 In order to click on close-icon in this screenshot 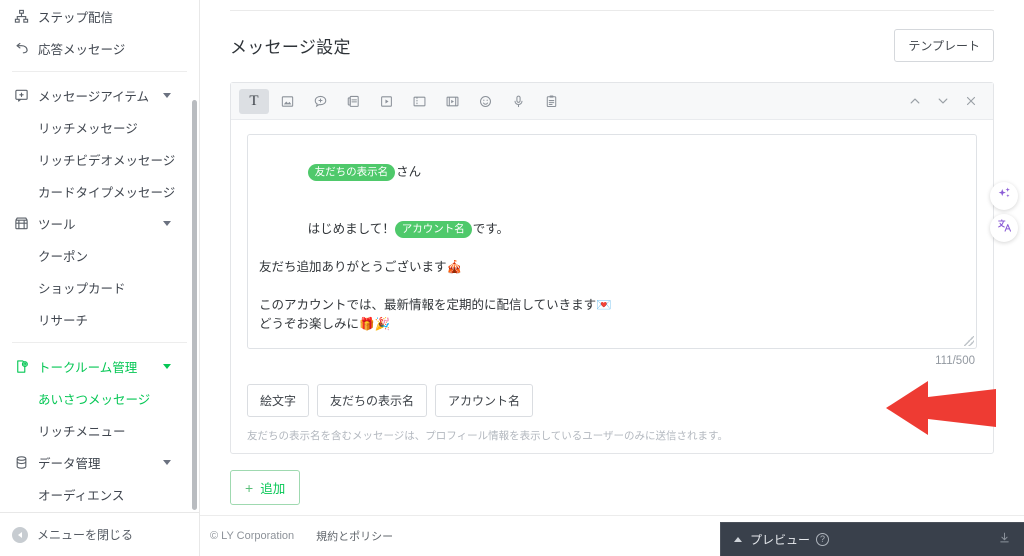, I will do `click(971, 101)`.